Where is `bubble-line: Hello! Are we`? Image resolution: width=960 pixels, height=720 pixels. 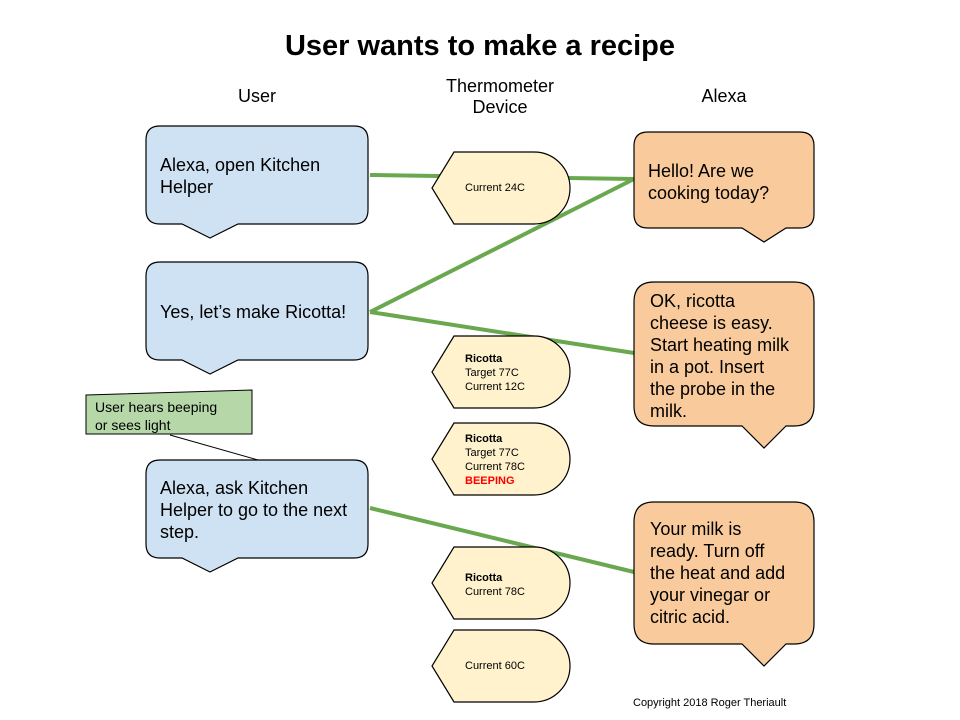
bubble-line: Hello! Are we is located at coordinates (701, 171).